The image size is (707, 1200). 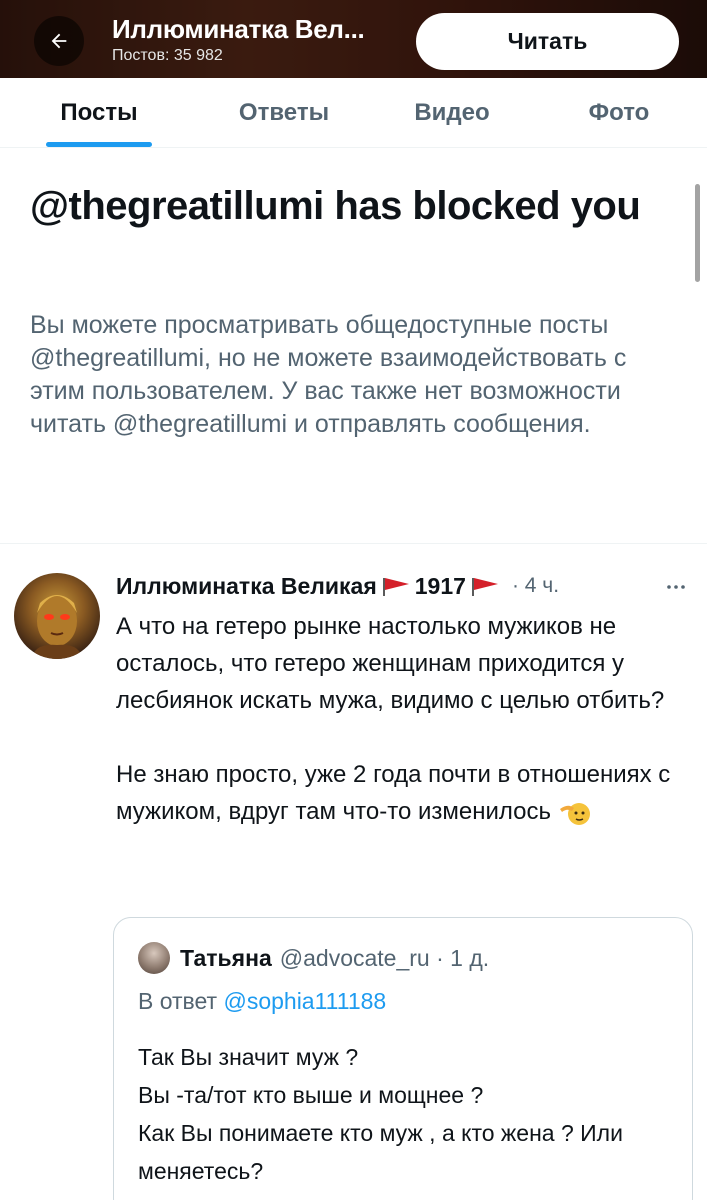 I want to click on follow-button: Читать, so click(x=547, y=41).